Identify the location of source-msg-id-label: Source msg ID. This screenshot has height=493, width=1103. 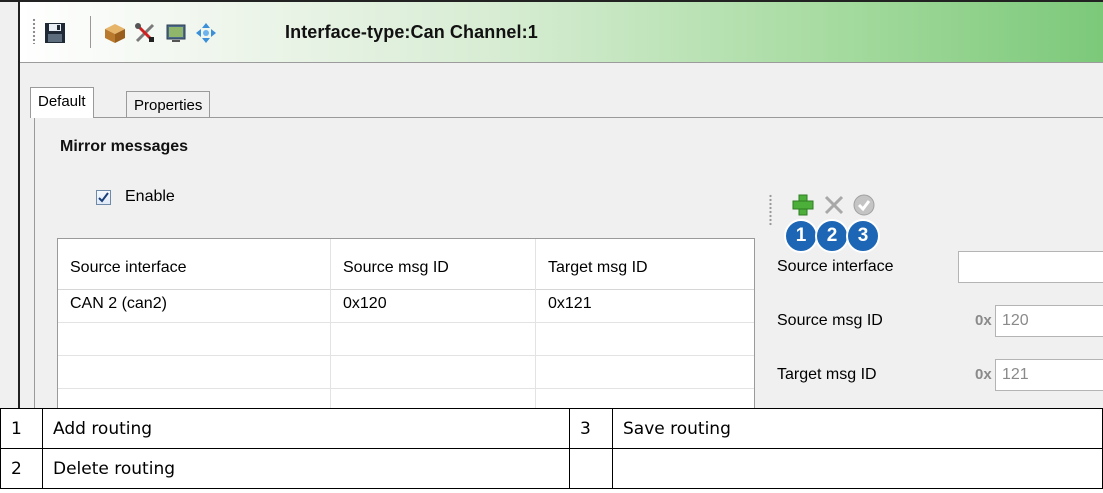
(830, 320).